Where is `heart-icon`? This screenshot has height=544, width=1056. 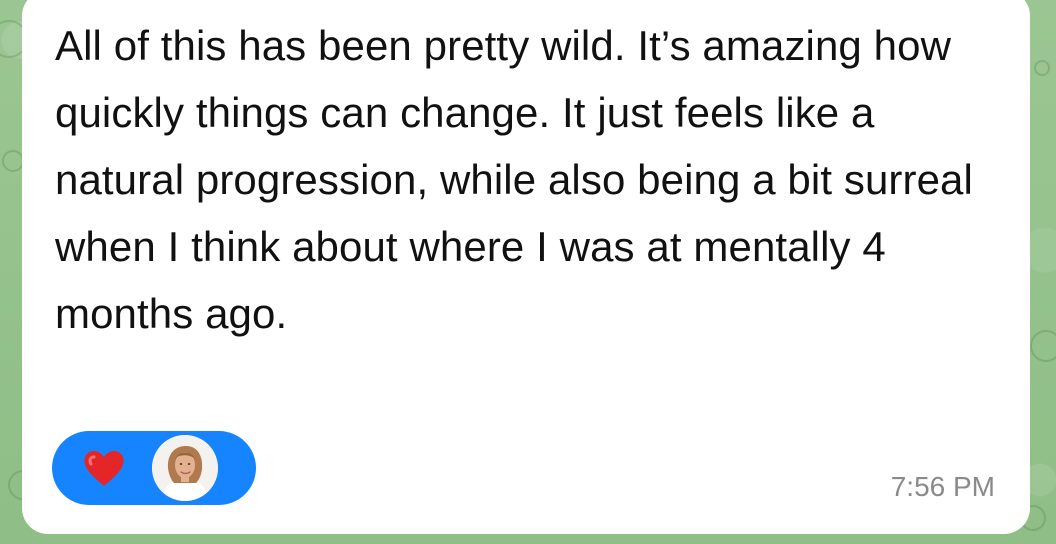
heart-icon is located at coordinates (104, 468).